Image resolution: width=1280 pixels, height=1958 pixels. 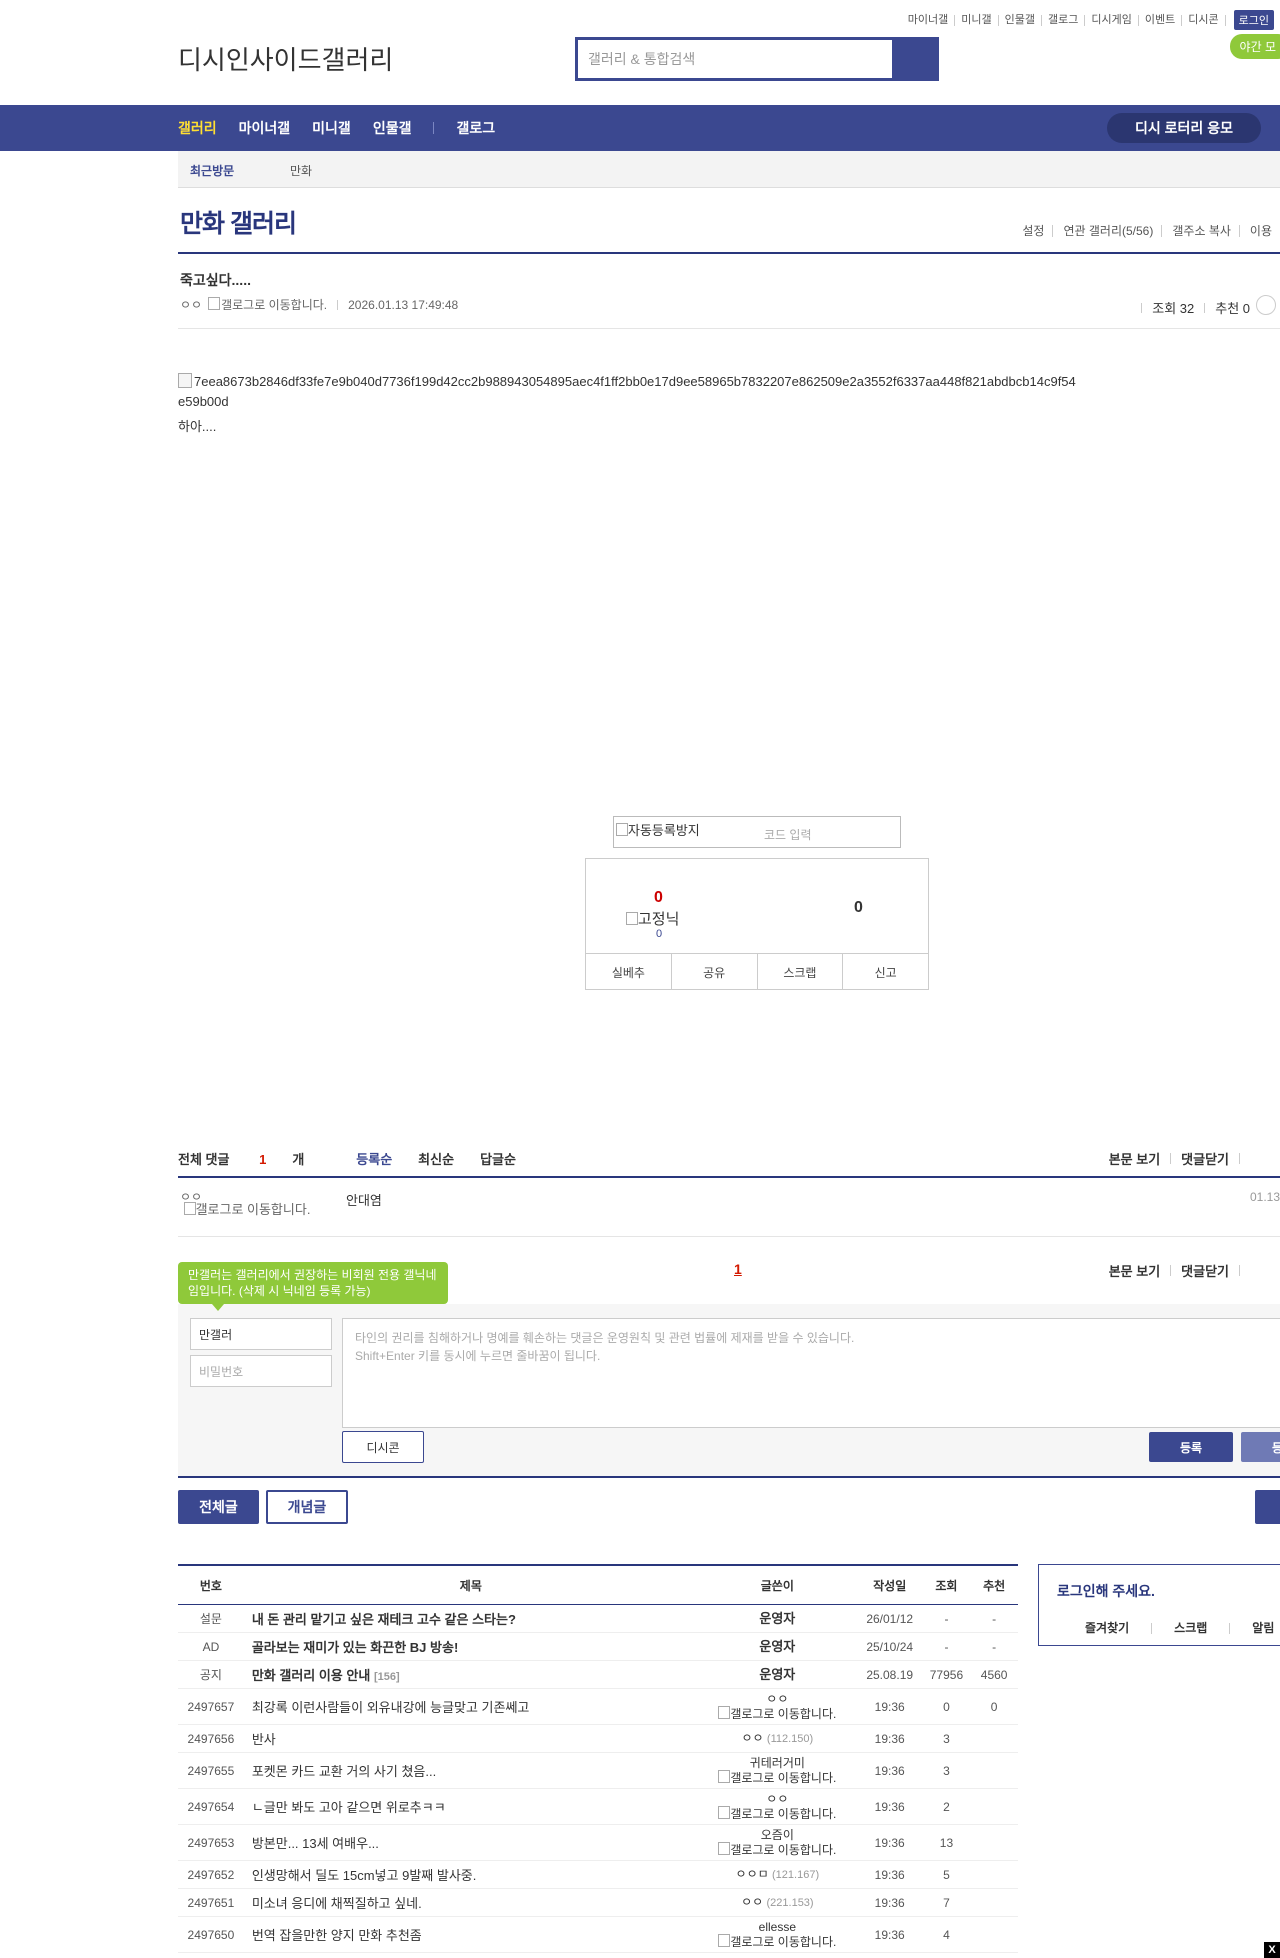 What do you see at coordinates (470, 1934) in the screenshot?
I see `row-title: 번역 잡을만한 양지 만화 추천좀` at bounding box center [470, 1934].